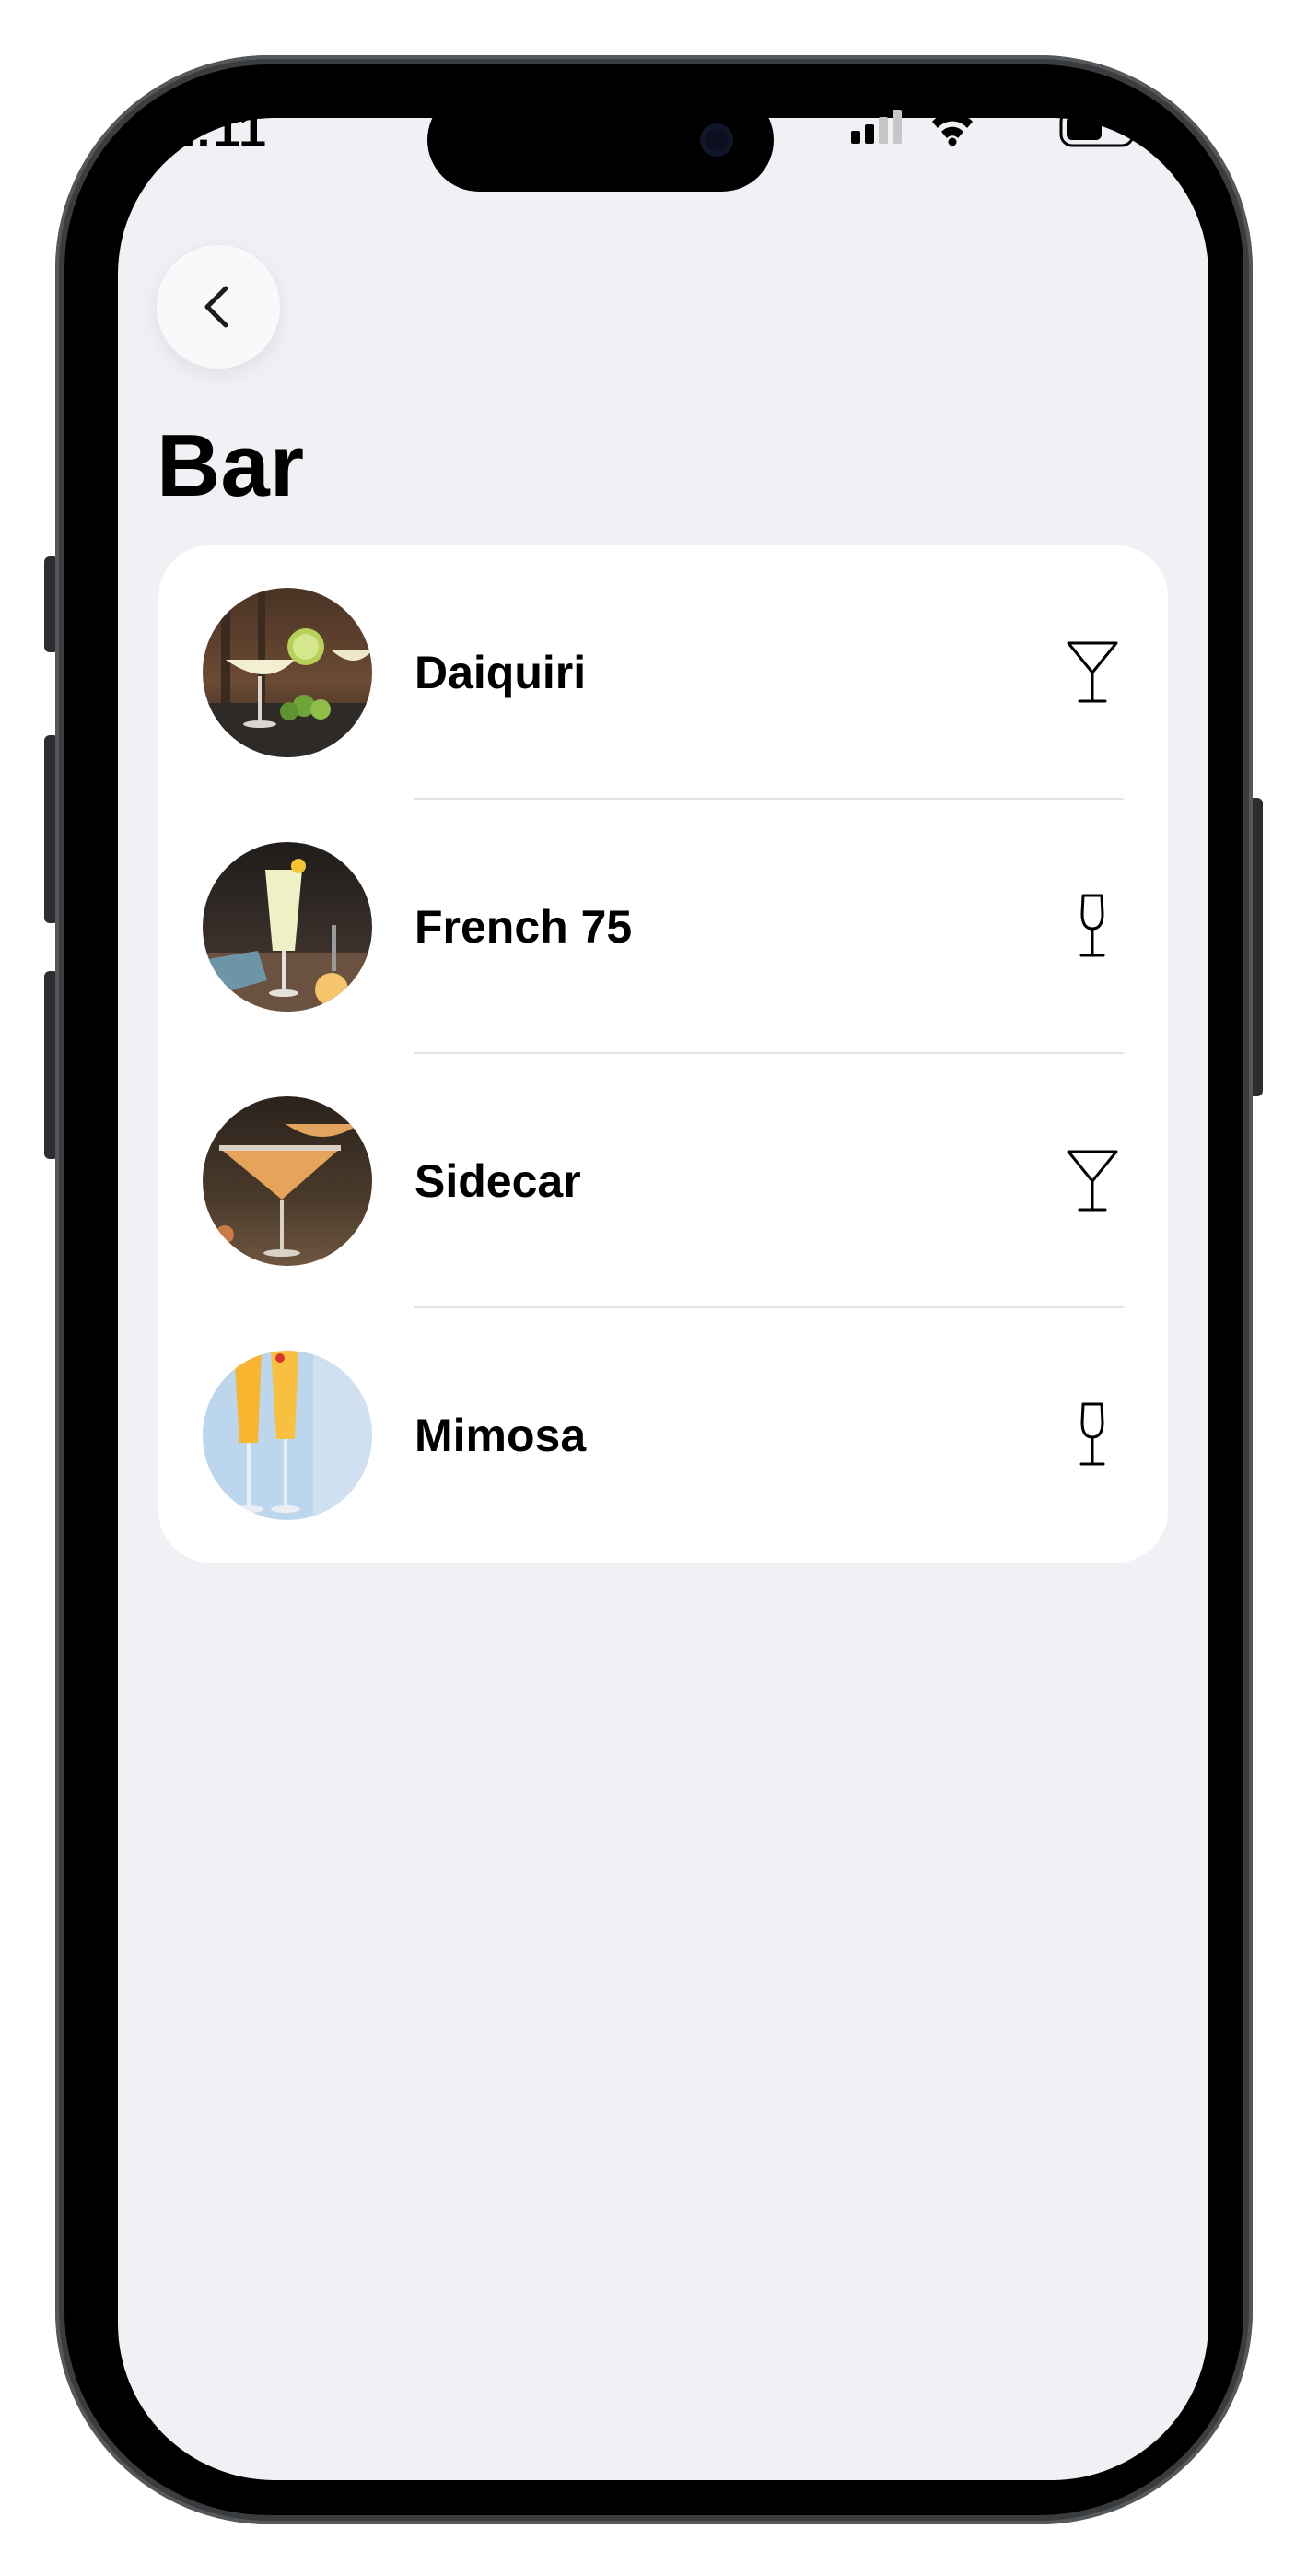 The width and height of the screenshot is (1307, 2576). I want to click on status-icons, so click(929, 127).